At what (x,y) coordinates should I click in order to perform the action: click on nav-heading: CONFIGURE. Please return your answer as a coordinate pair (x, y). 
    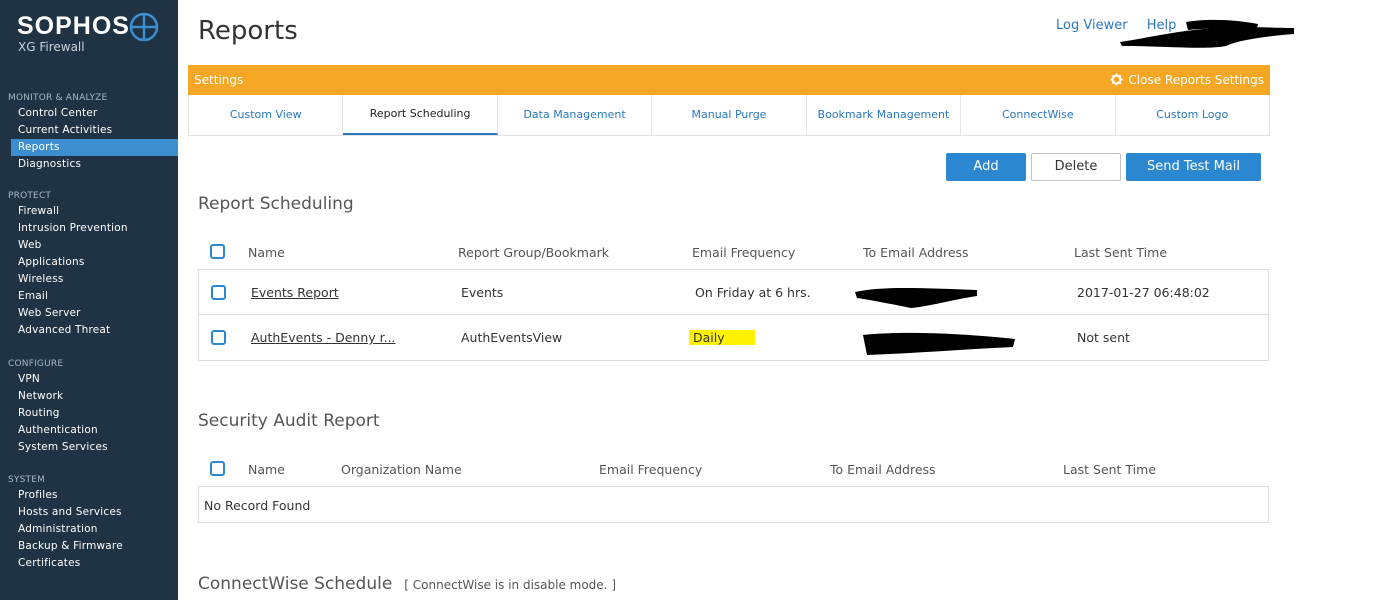
    Looking at the image, I should click on (36, 364).